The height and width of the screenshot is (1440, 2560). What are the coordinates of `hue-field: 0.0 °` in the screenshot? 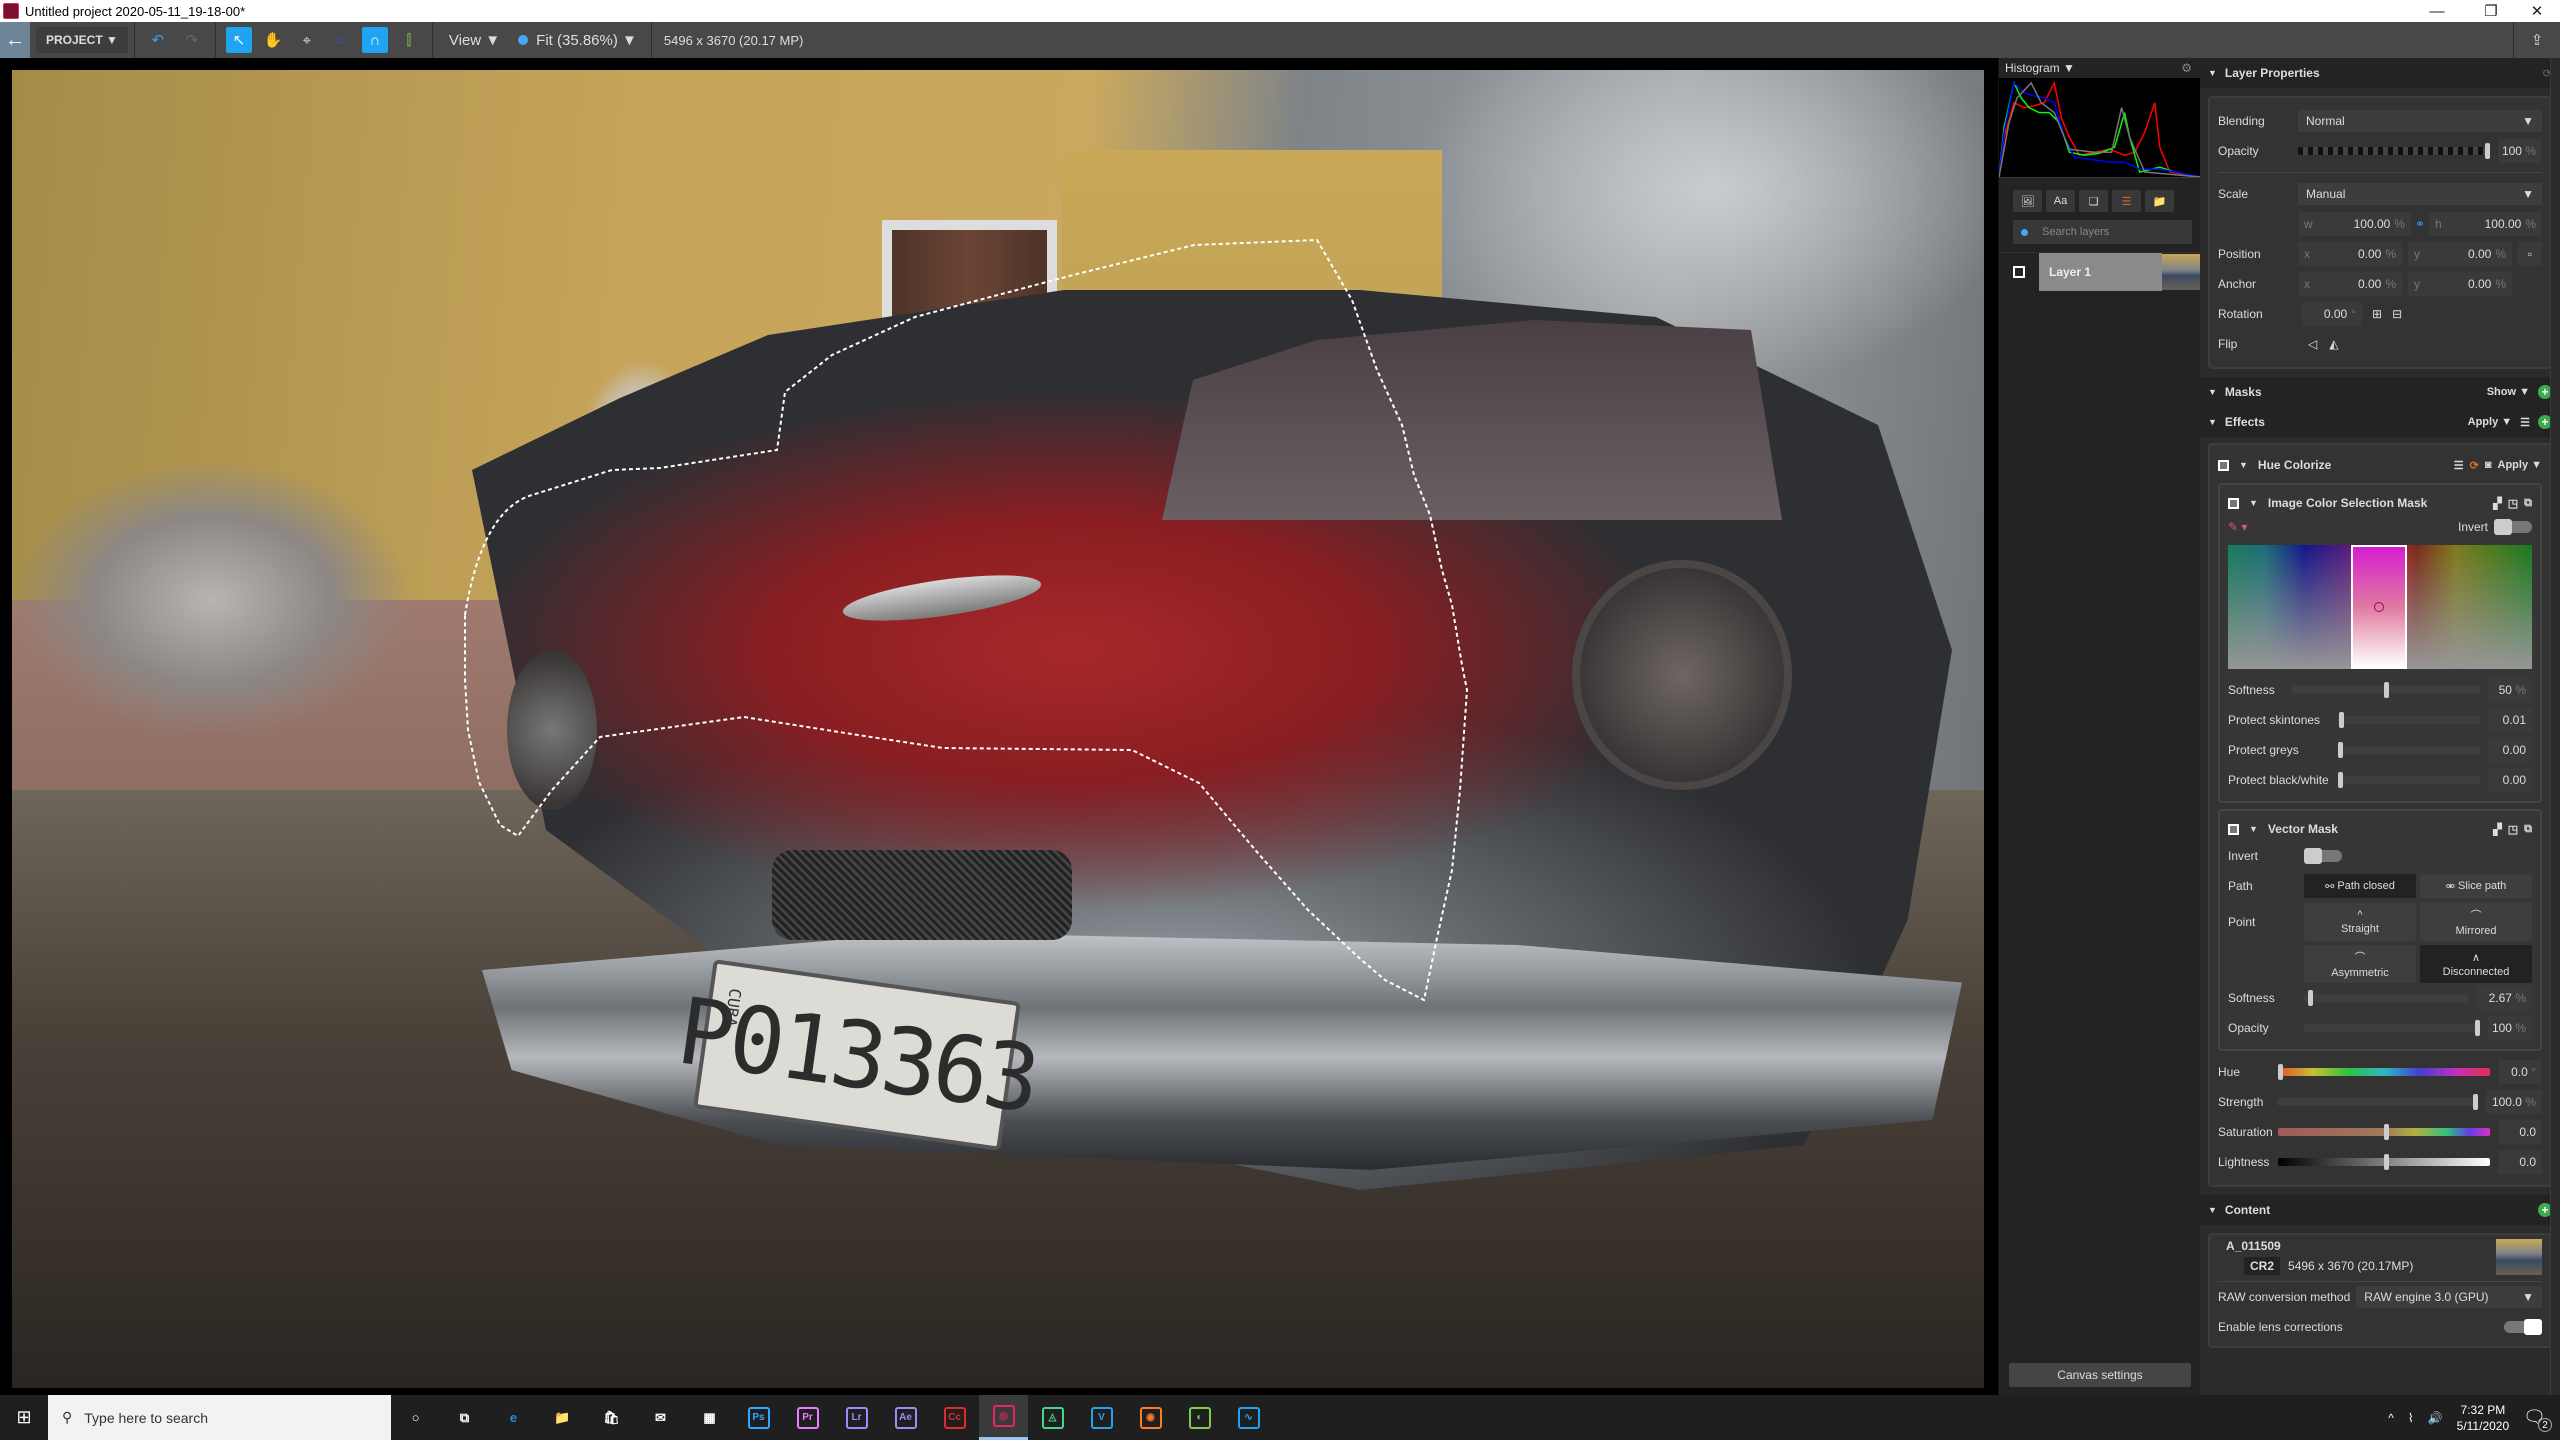 It's located at (2520, 1072).